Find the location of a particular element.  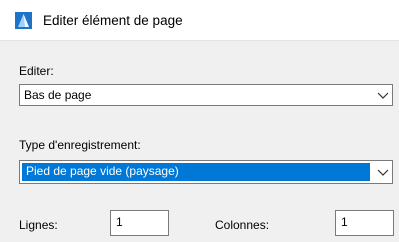

window-title: Editer élément de page is located at coordinates (113, 20).